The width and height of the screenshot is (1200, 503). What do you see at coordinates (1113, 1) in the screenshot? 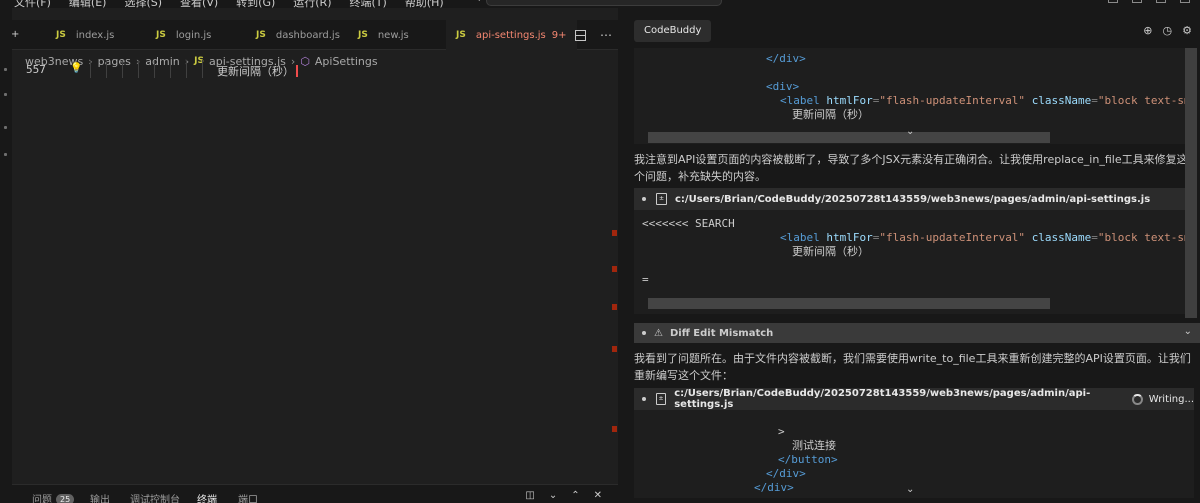
I see `toggle-sidebar-icon` at bounding box center [1113, 1].